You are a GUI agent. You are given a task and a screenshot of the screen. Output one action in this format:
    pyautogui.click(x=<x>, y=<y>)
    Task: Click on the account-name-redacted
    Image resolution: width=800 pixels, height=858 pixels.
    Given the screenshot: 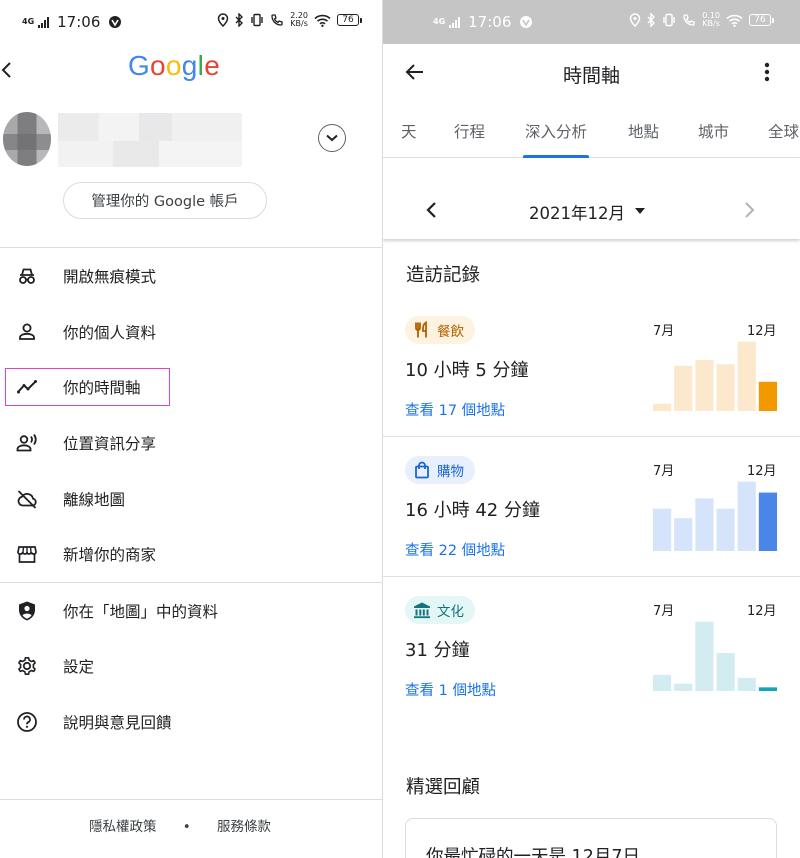 What is the action you would take?
    pyautogui.click(x=150, y=140)
    